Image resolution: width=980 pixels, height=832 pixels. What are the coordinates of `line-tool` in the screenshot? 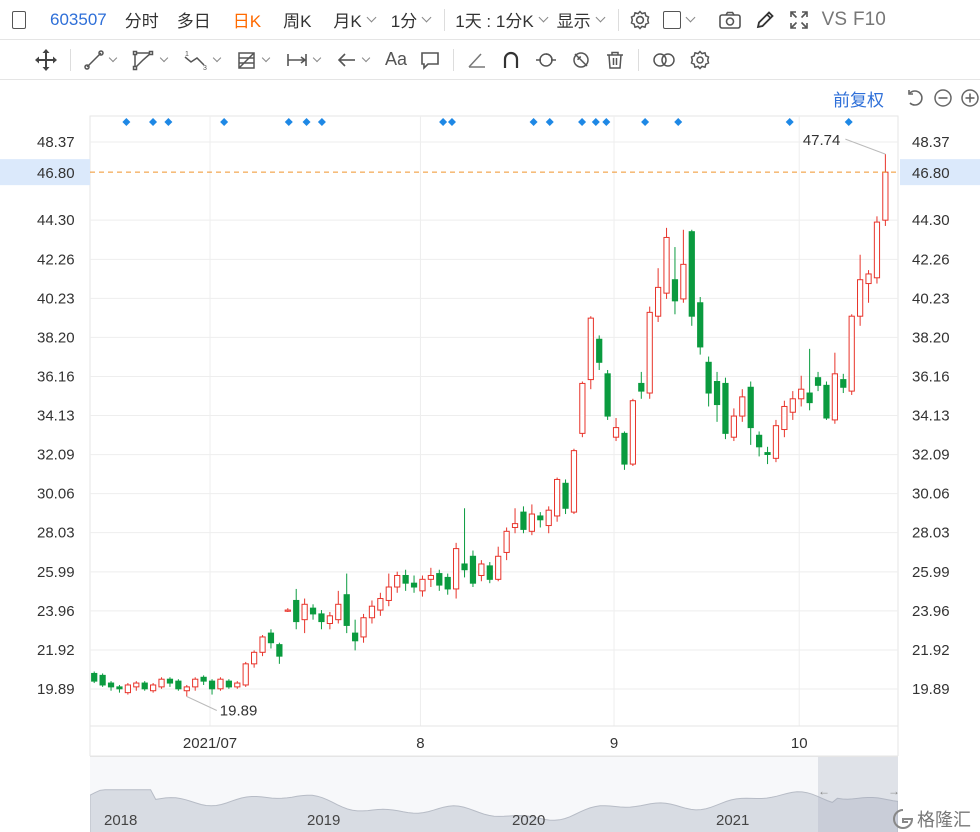 It's located at (101, 60).